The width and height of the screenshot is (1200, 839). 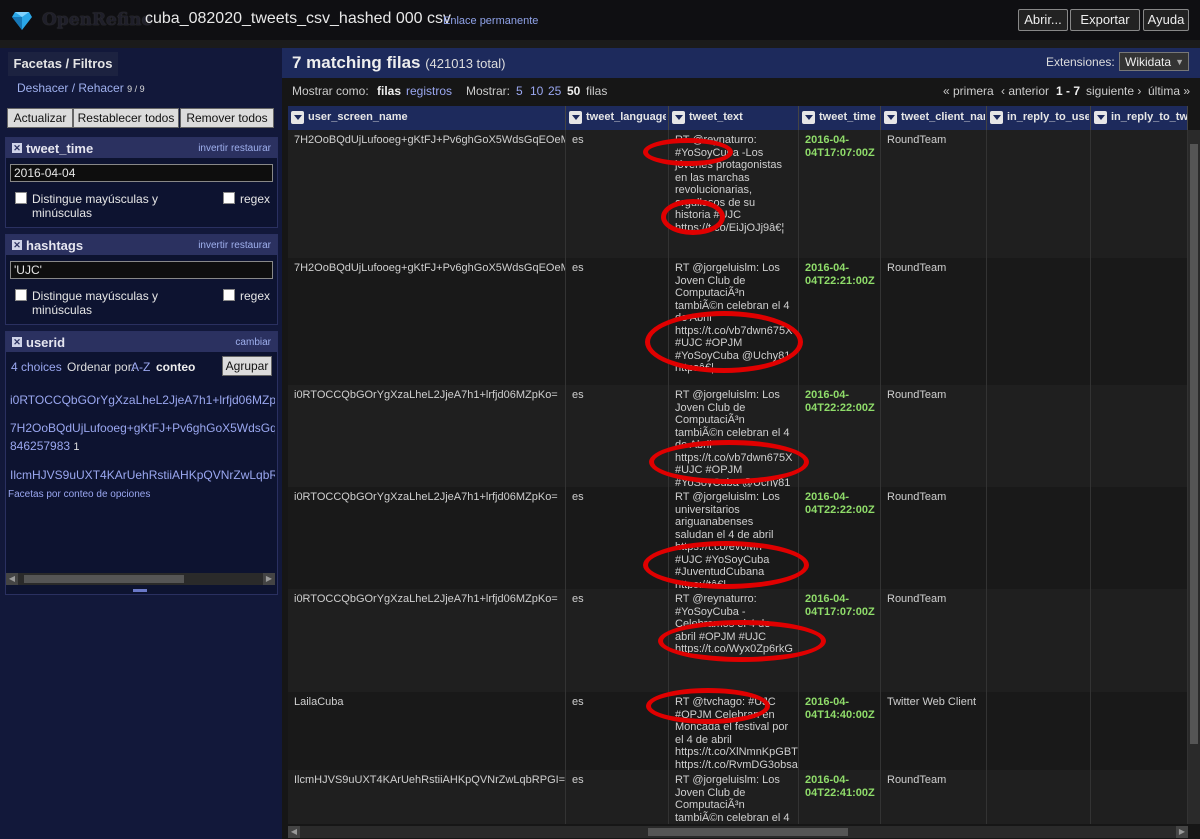 I want to click on facet-horizontal-scrollbar: ◀ ▶, so click(x=140, y=579).